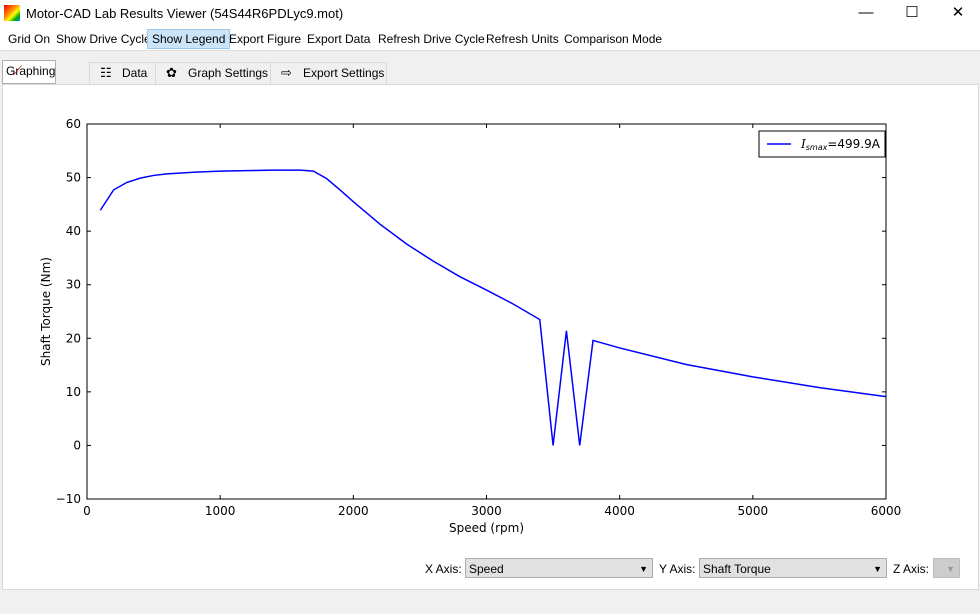 This screenshot has height=614, width=980. What do you see at coordinates (486, 569) in the screenshot?
I see `x-axis-value: Speed` at bounding box center [486, 569].